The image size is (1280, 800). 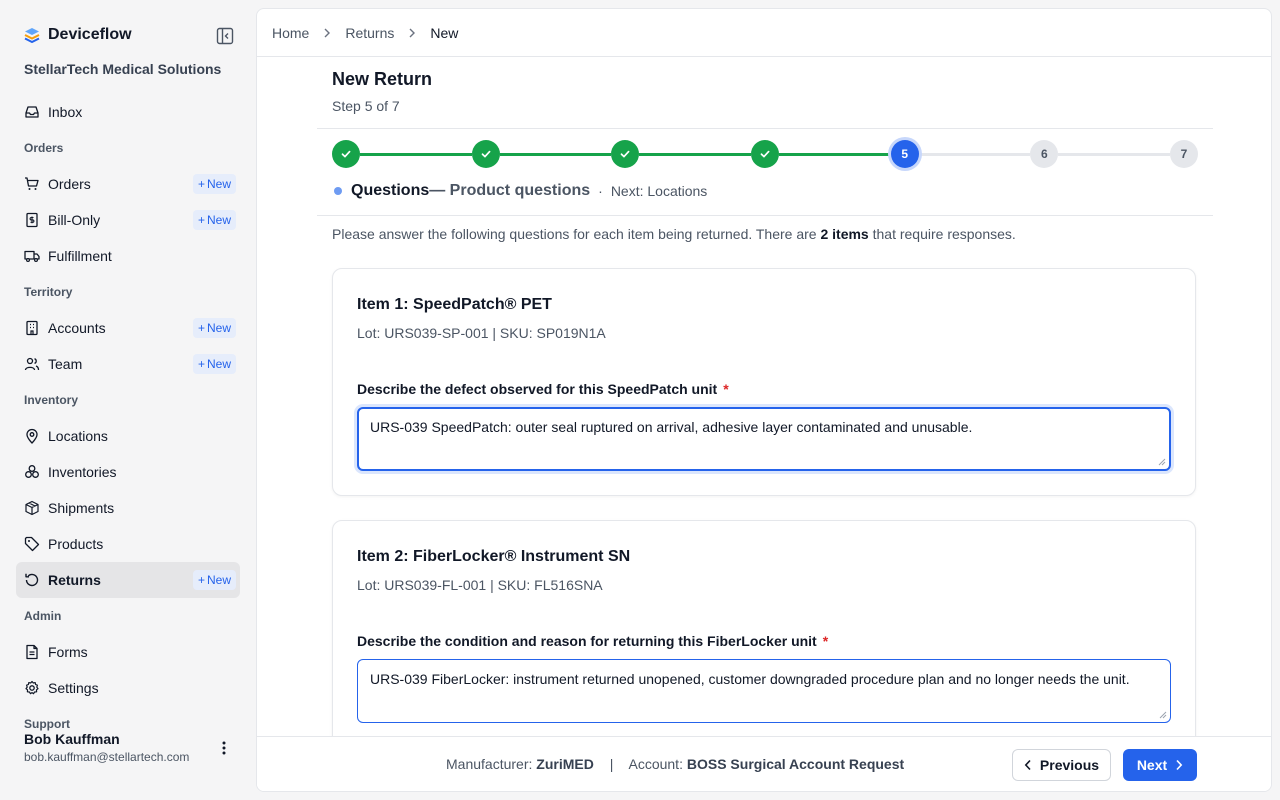 What do you see at coordinates (80, 256) in the screenshot?
I see `sidebar-item-label: Fulfillment` at bounding box center [80, 256].